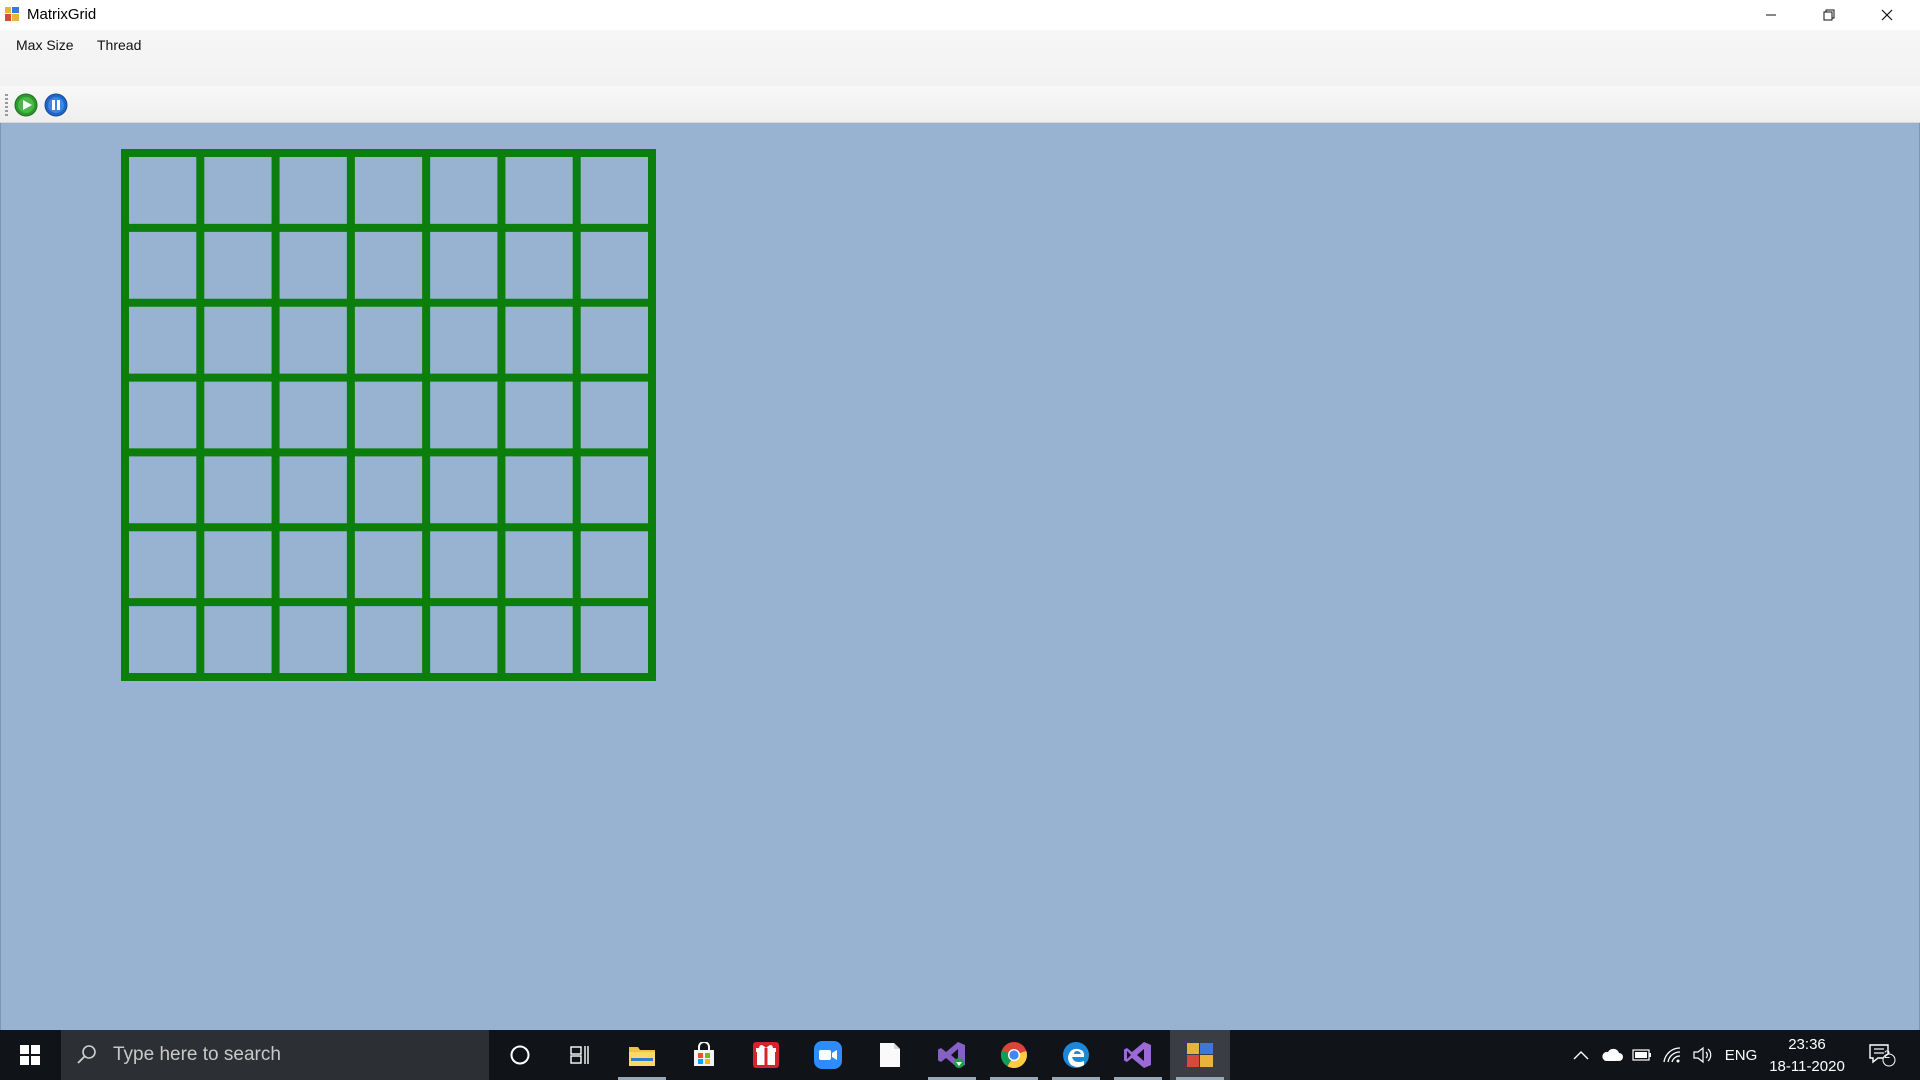 The width and height of the screenshot is (1920, 1080). I want to click on taskbar-gift-app, so click(766, 1055).